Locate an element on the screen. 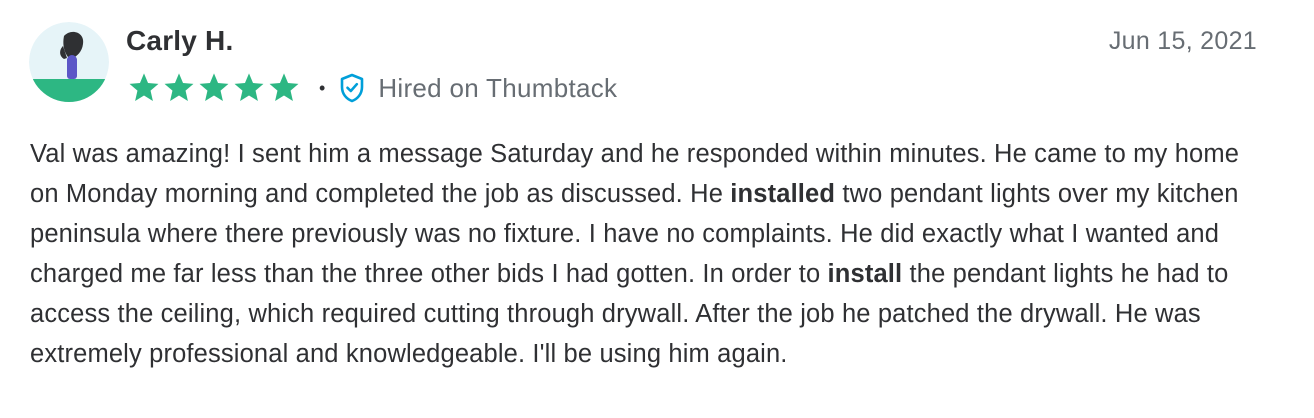  review-date: Jun 15, 2021 is located at coordinates (1182, 41).